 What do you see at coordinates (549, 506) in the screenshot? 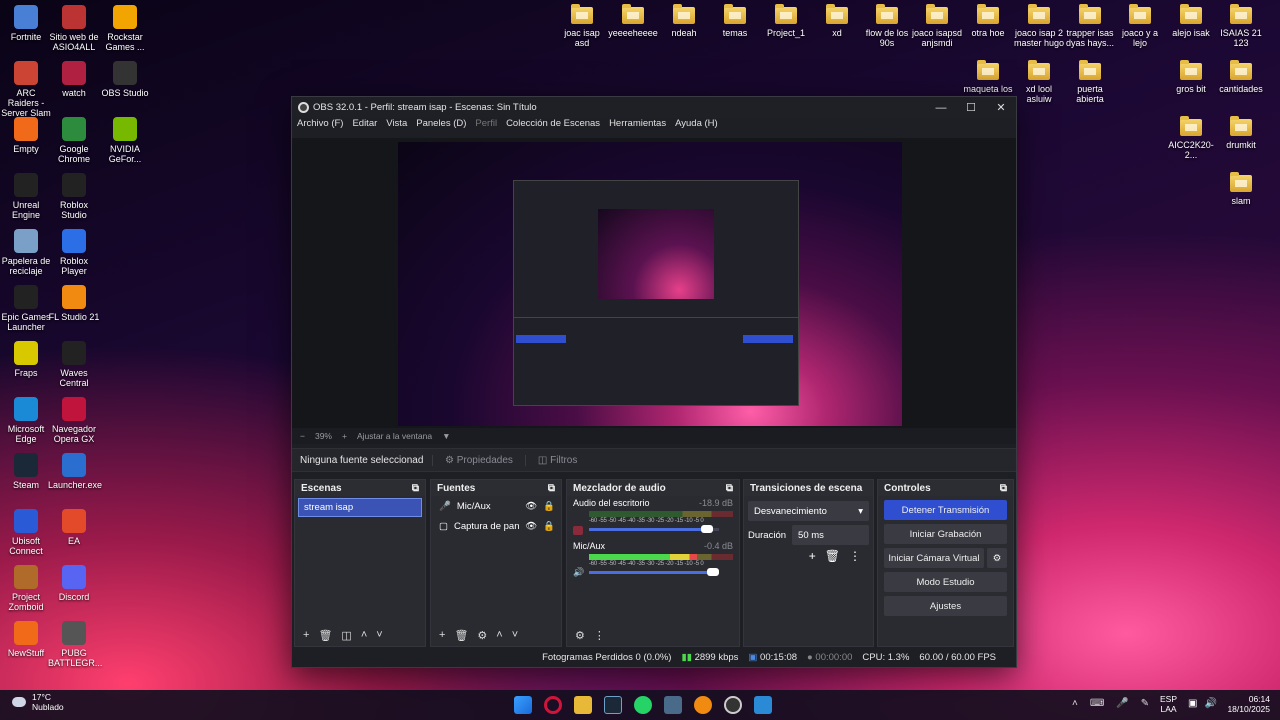
I see `lock-icon: 🔒` at bounding box center [549, 506].